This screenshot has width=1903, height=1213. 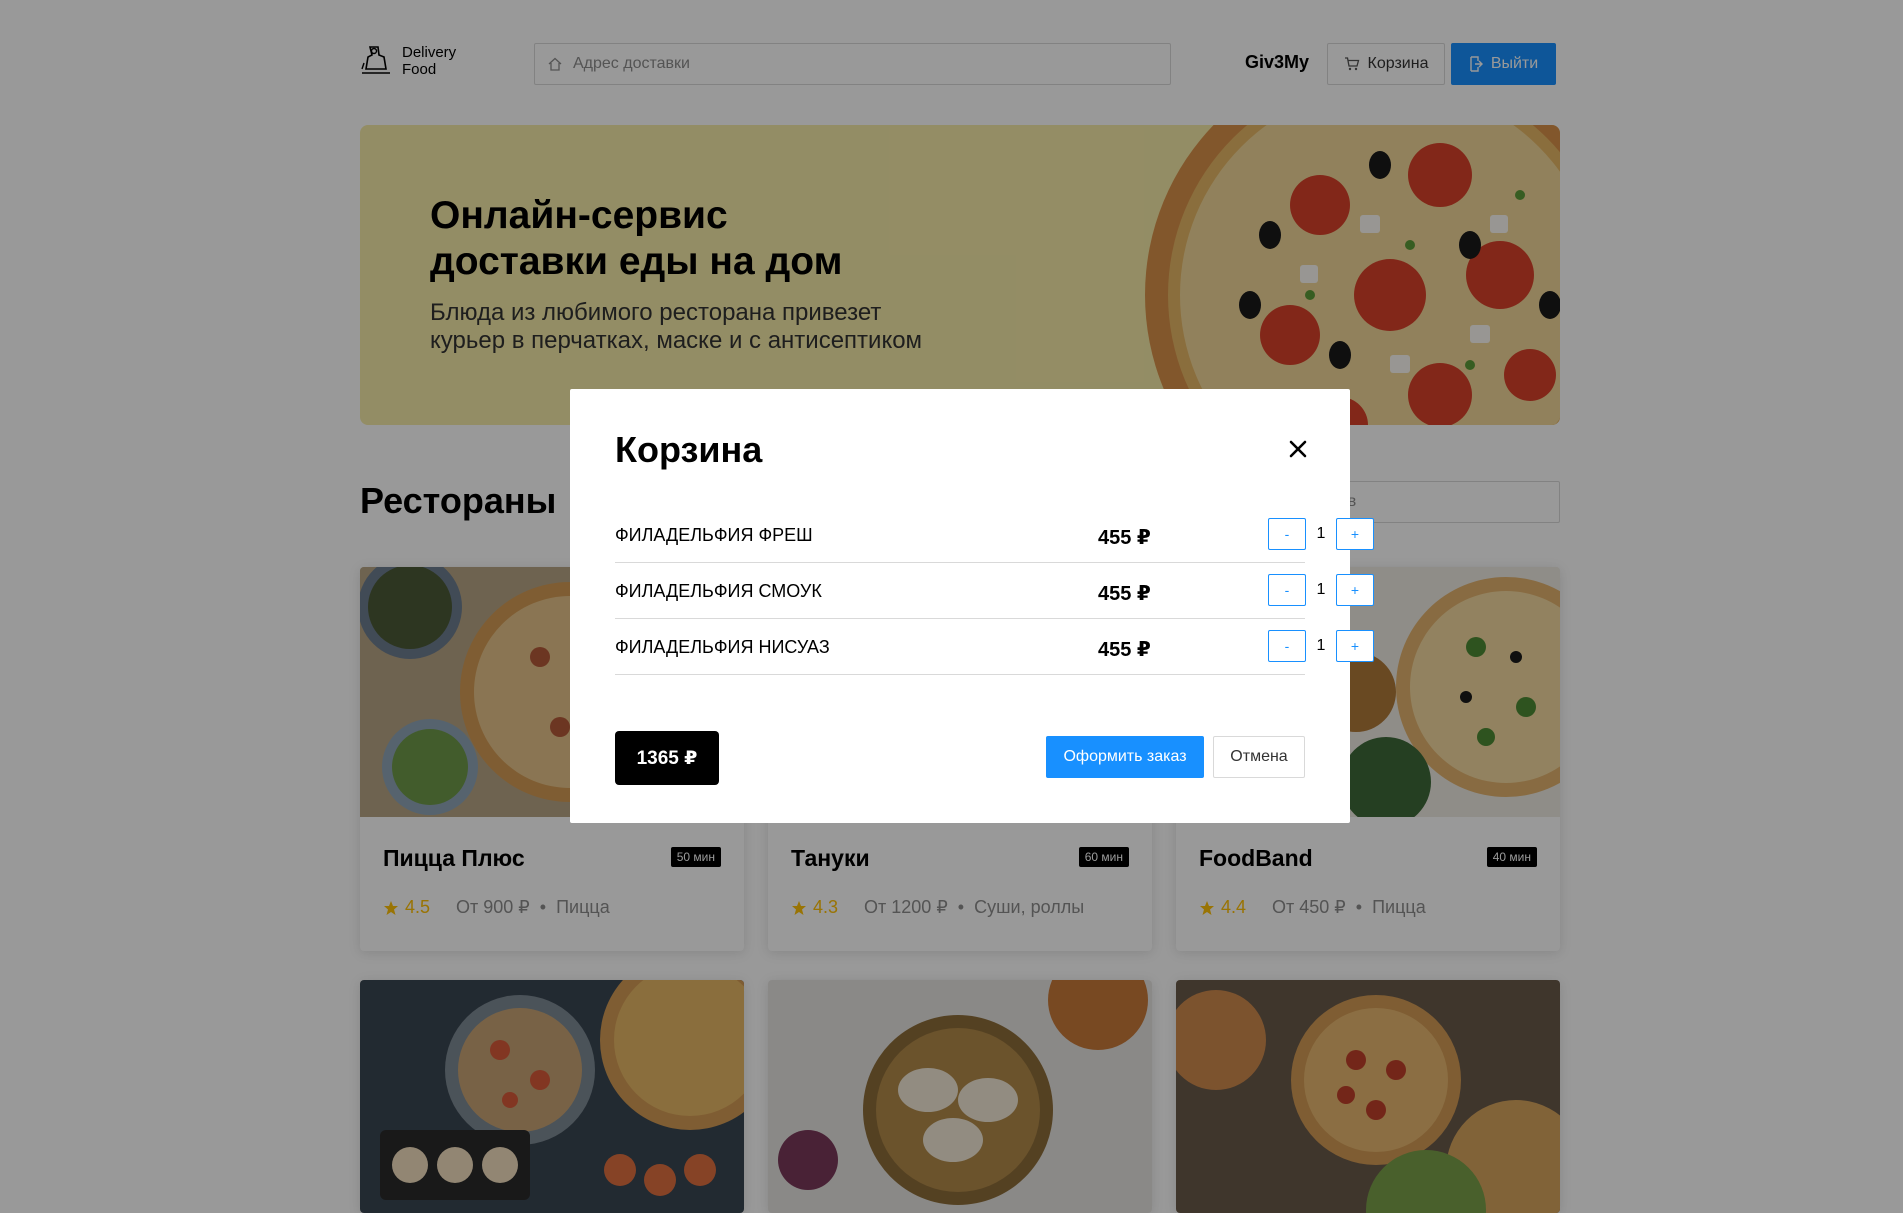 I want to click on modal-title: Корзина, so click(x=689, y=449).